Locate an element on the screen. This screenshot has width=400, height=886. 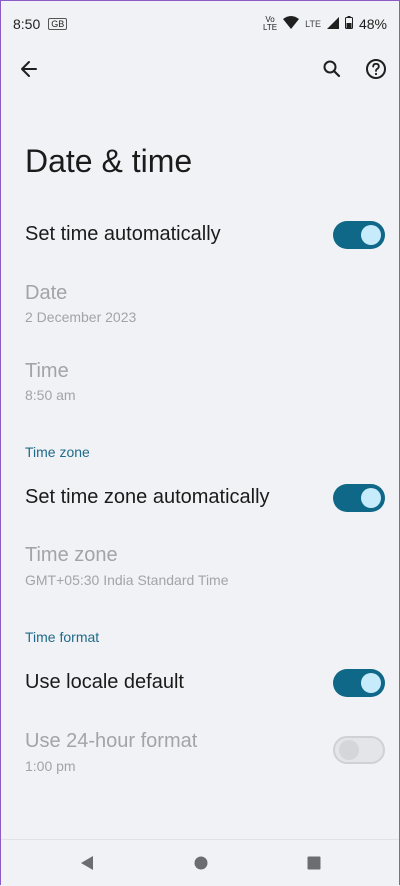
status-right: Vo LTE LTE 48% is located at coordinates (325, 24).